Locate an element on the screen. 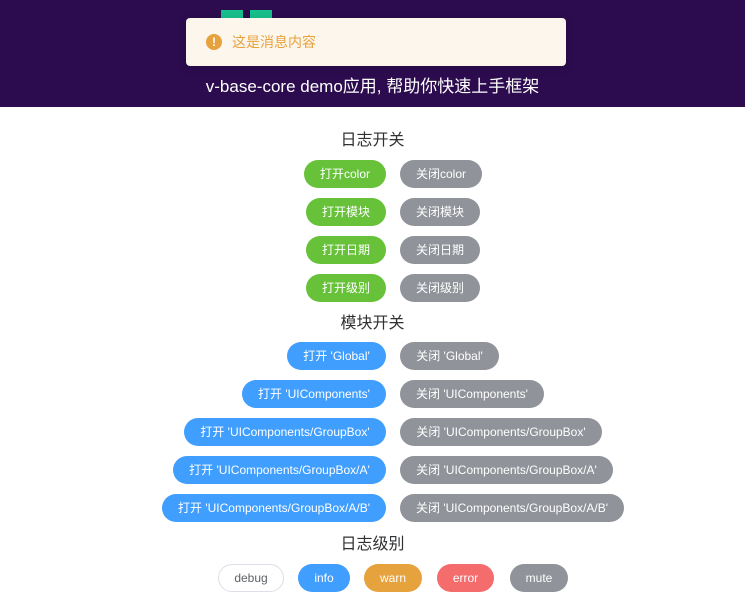 This screenshot has height=601, width=745. enable-module-button: 打开模块 is located at coordinates (346, 212).